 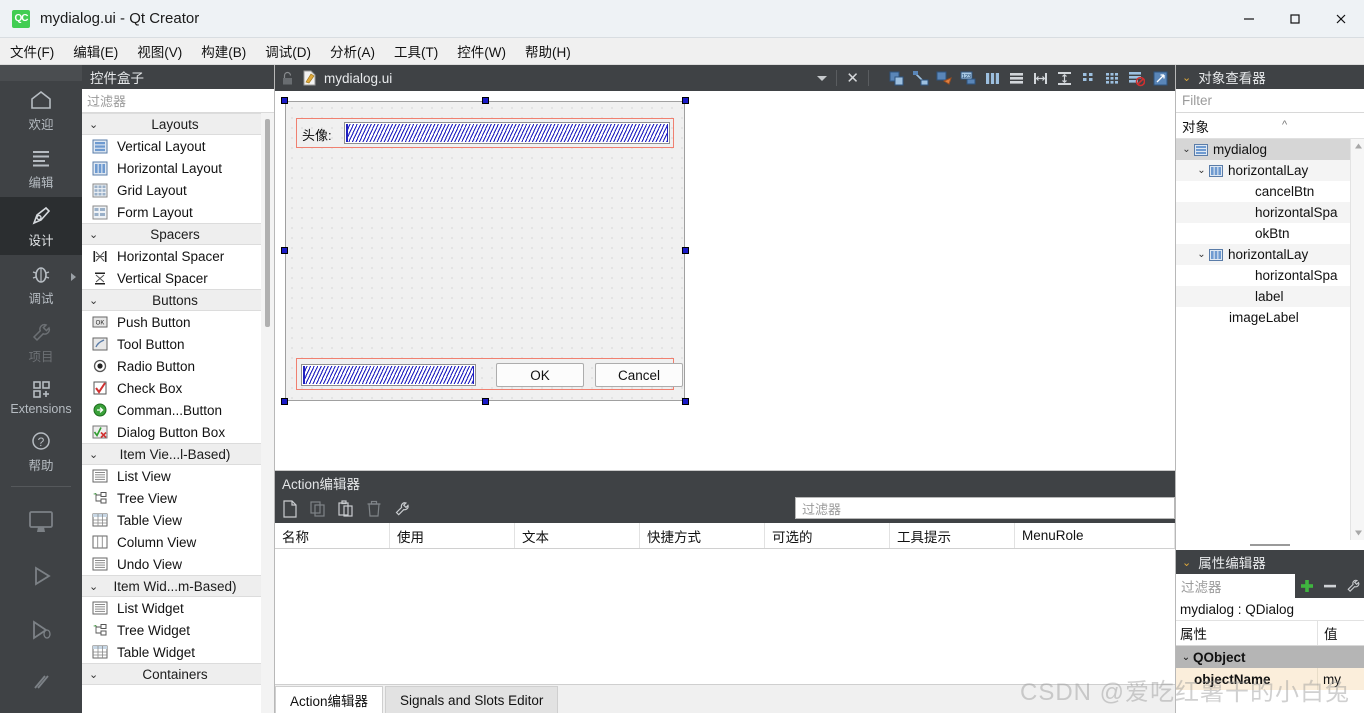 What do you see at coordinates (41, 630) in the screenshot?
I see `debug-run-icon` at bounding box center [41, 630].